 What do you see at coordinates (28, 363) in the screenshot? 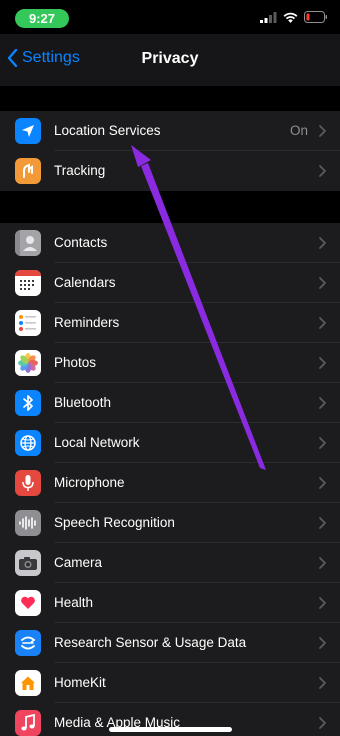
I see `photos-icon` at bounding box center [28, 363].